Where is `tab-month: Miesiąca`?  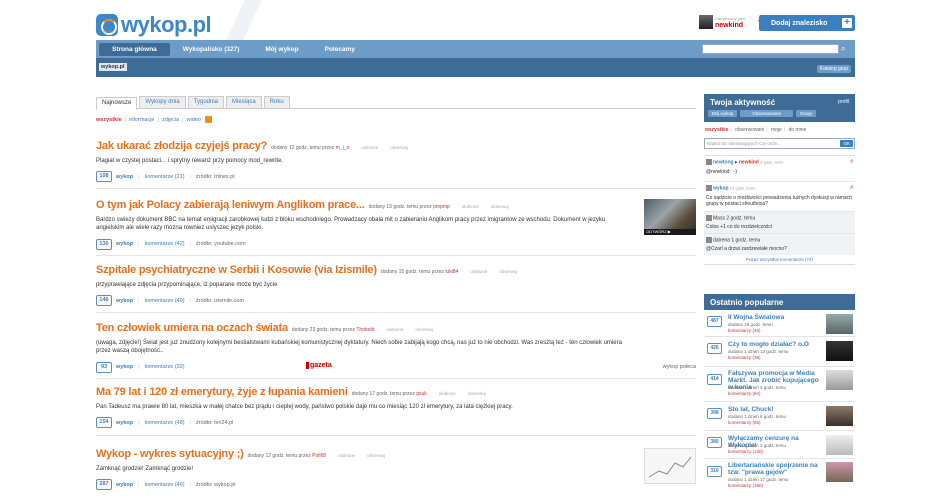
tab-month: Miesiąca is located at coordinates (244, 102).